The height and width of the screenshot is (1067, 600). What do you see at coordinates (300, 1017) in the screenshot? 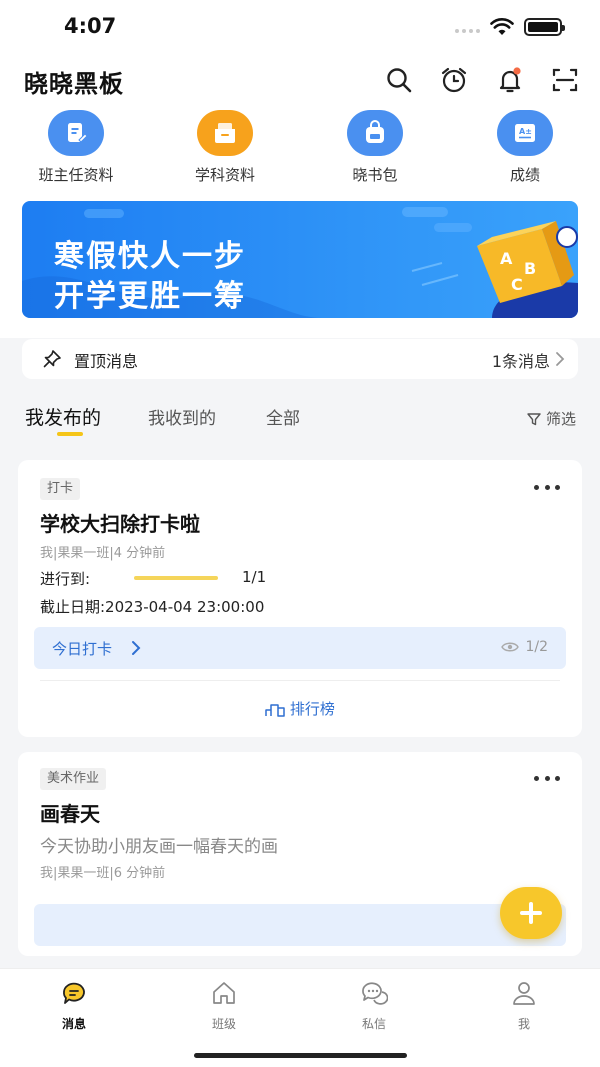
I see `bottom-navigation: 消息 班级 私信 我` at bounding box center [300, 1017].